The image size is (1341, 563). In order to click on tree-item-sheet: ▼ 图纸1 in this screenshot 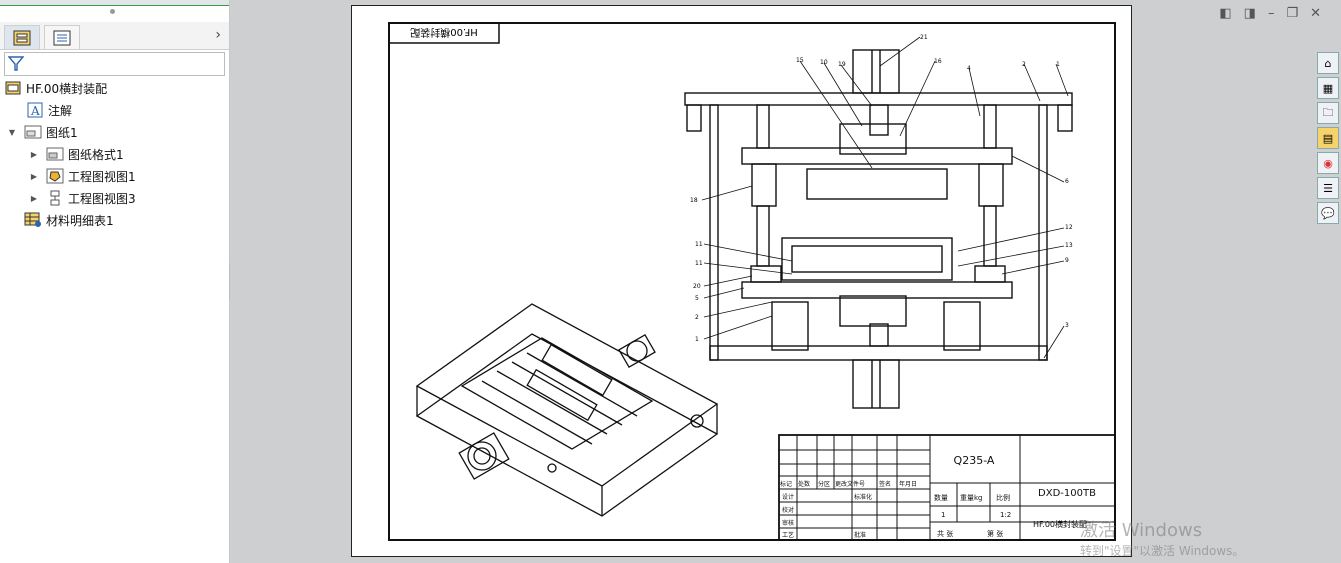, I will do `click(42, 132)`.